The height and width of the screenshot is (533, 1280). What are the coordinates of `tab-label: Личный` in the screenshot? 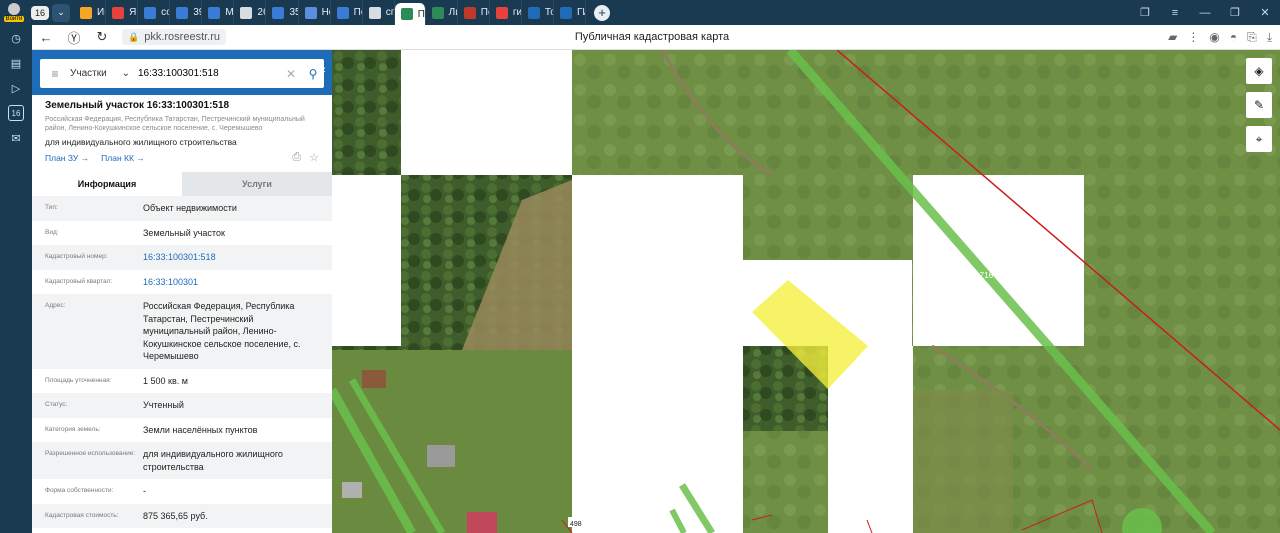 It's located at (452, 12).